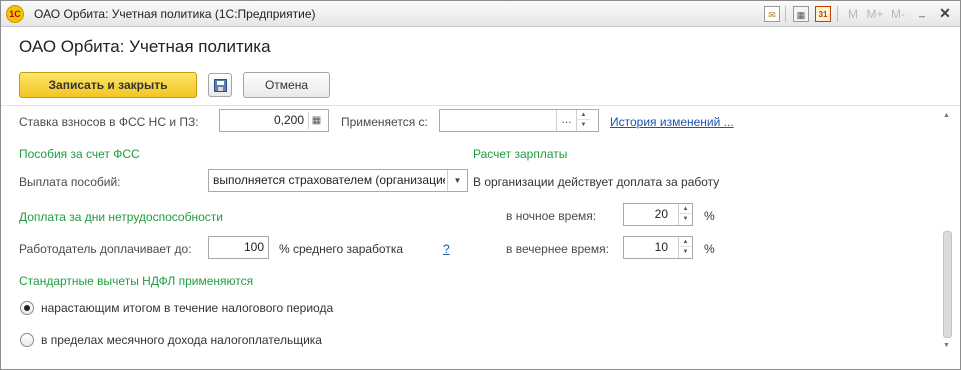 The width and height of the screenshot is (961, 370). I want to click on minimize-button: _, so click(922, 13).